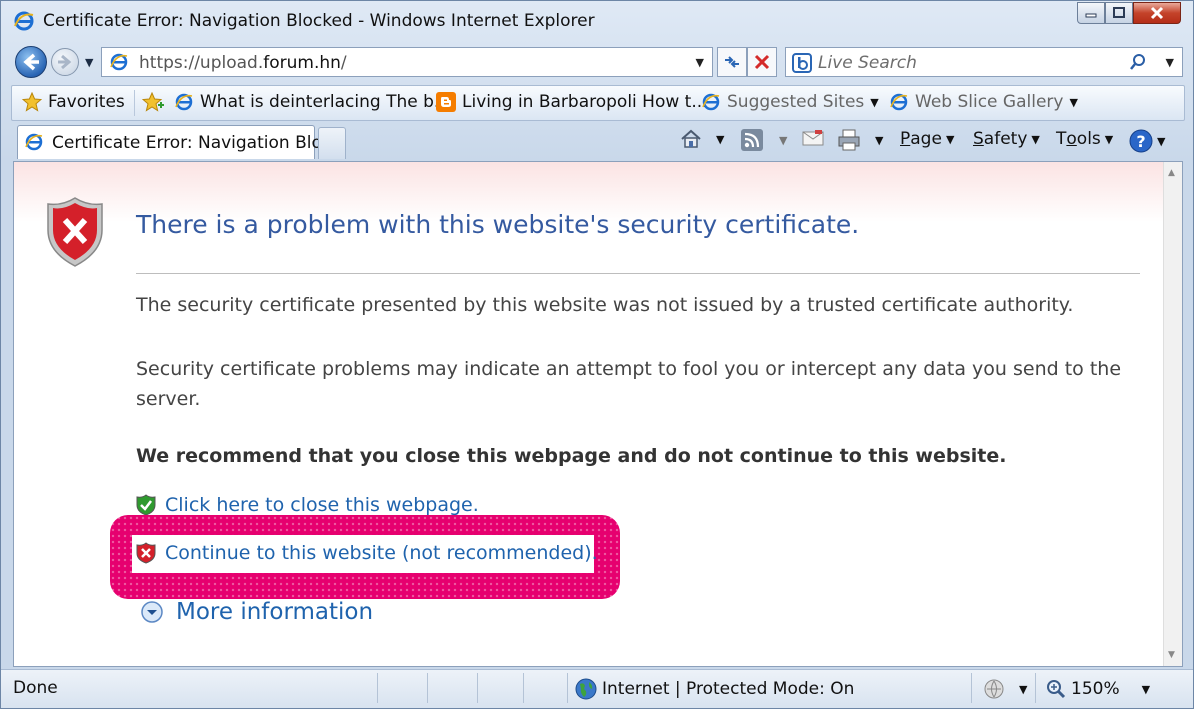 The image size is (1194, 709). Describe the element at coordinates (702, 139) in the screenshot. I see `home-button: ▼` at that location.